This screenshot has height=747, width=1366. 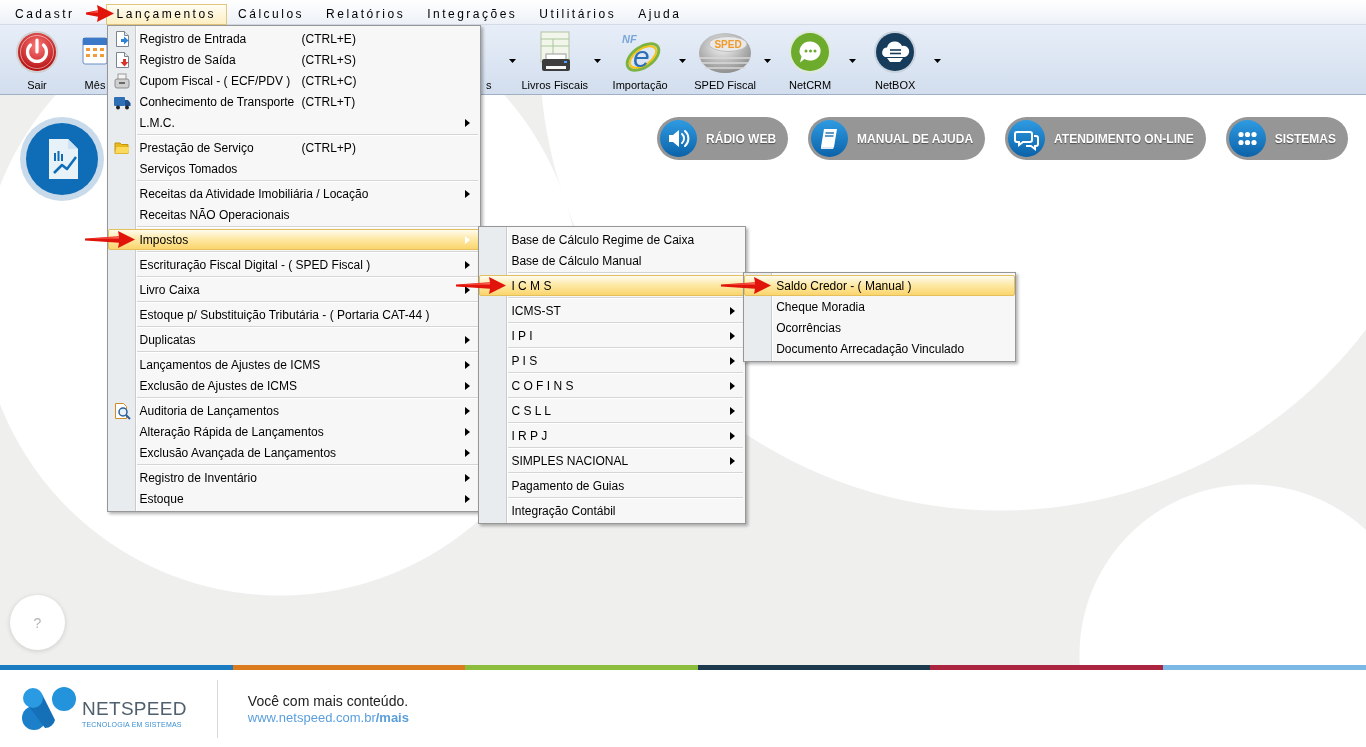 I want to click on chat-bubble-icon, so click(x=810, y=52).